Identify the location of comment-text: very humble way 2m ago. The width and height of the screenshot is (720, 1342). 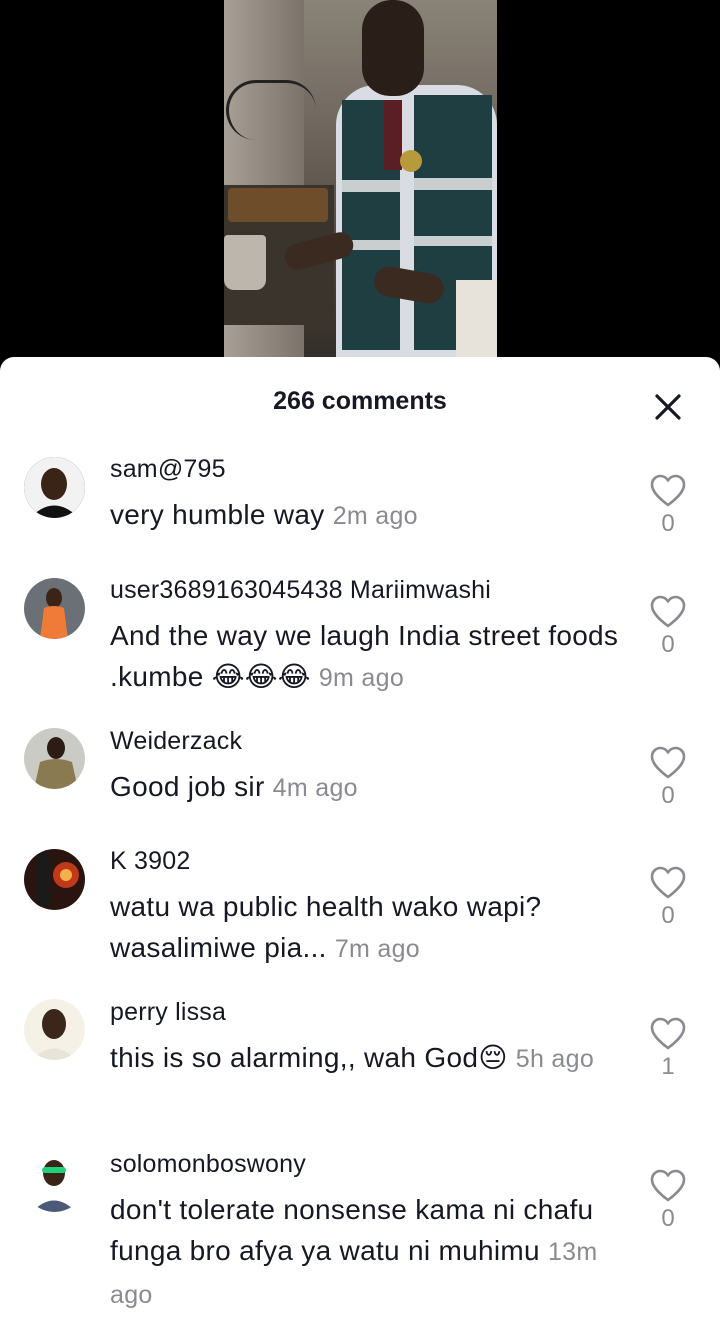
(365, 515).